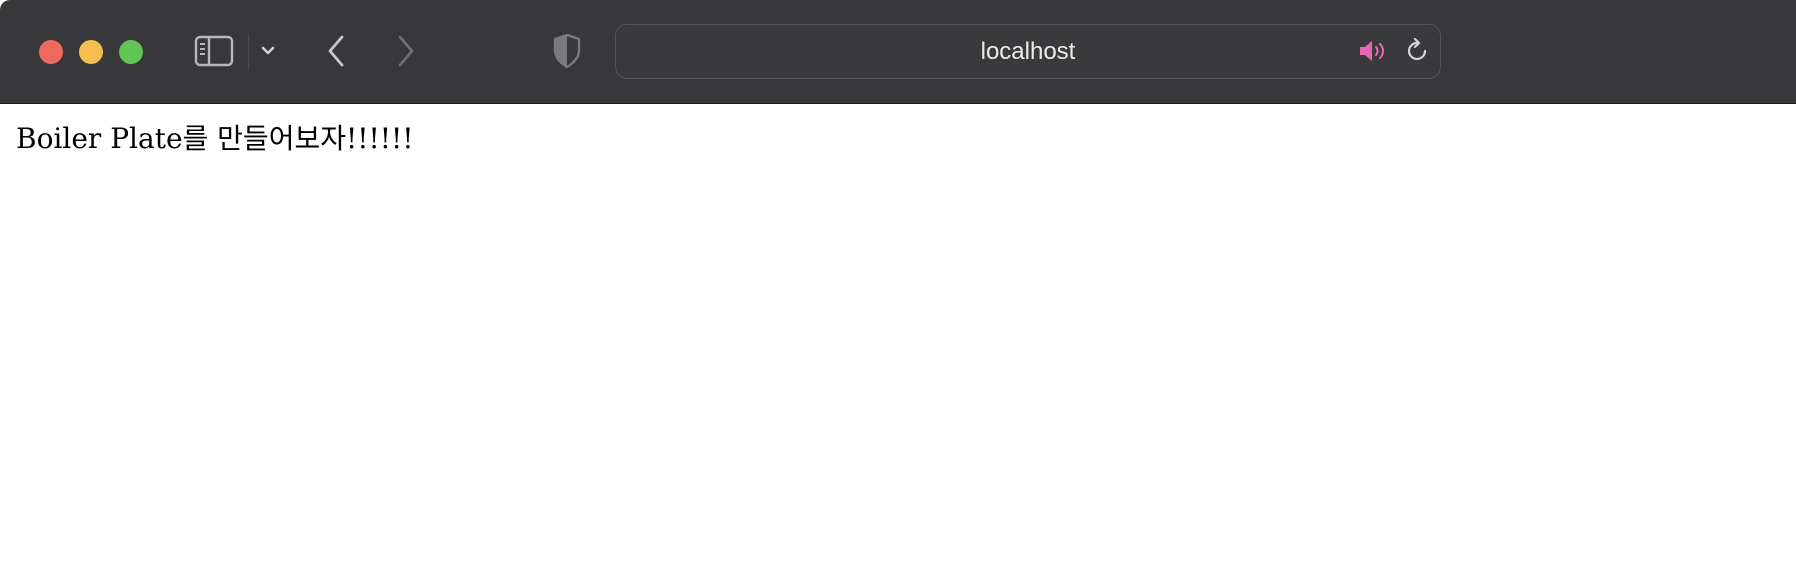 The height and width of the screenshot is (580, 1796). What do you see at coordinates (51, 52) in the screenshot?
I see `close-window-button` at bounding box center [51, 52].